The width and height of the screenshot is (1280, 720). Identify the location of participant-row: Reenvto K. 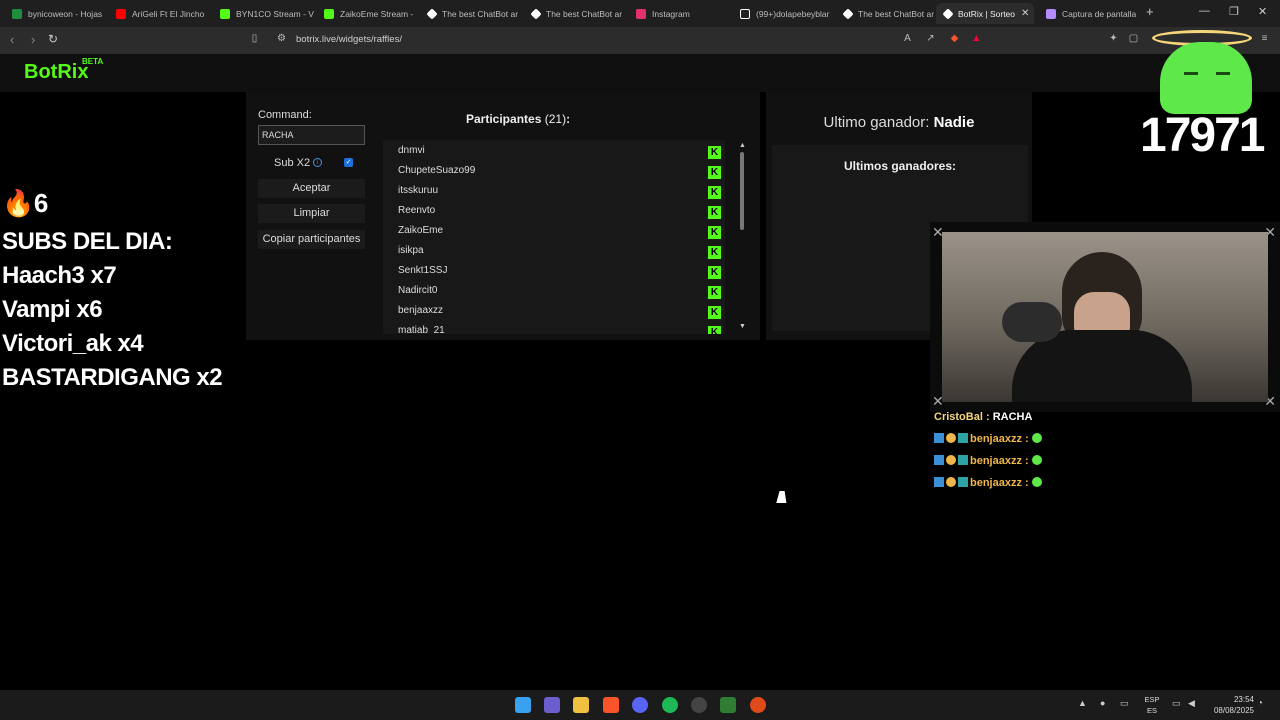
(560, 215).